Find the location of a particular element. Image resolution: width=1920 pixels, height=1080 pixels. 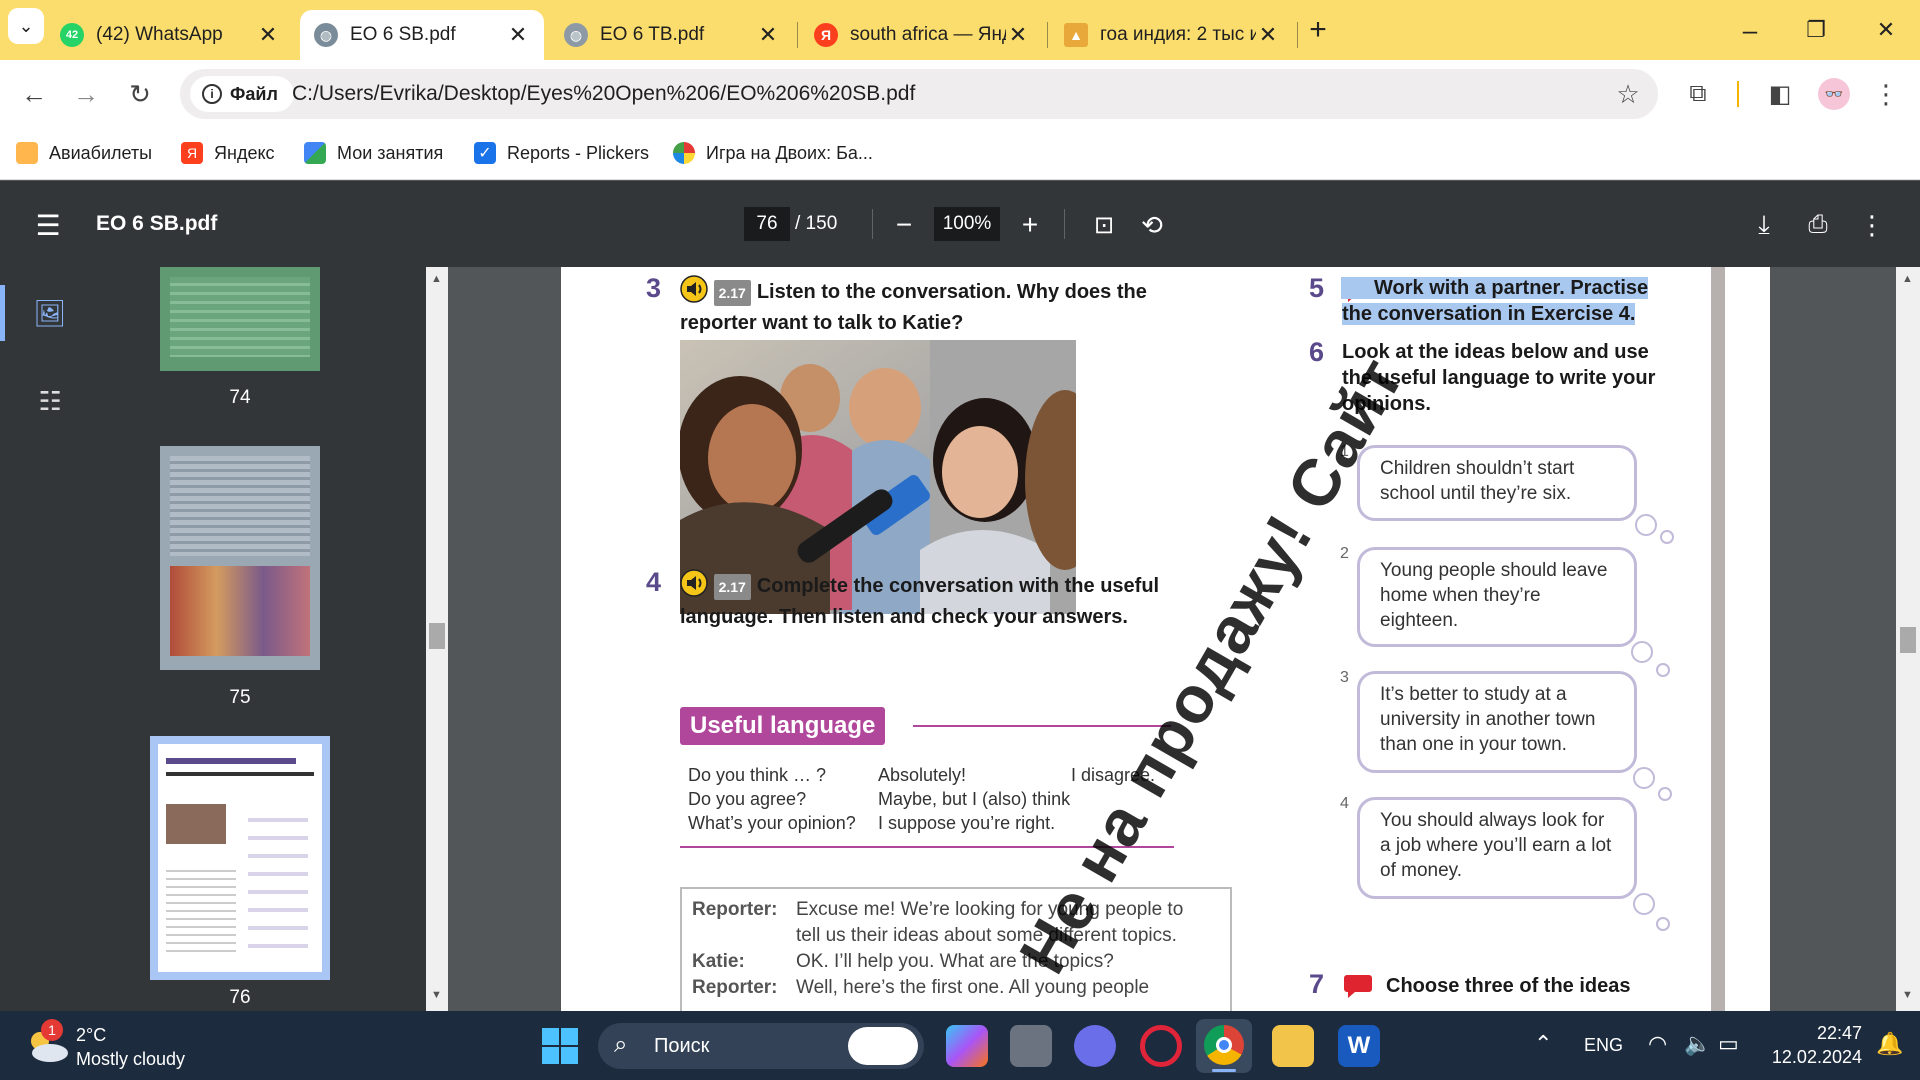

bookmark-aviabilety: Авиабилеты is located at coordinates (84, 153).